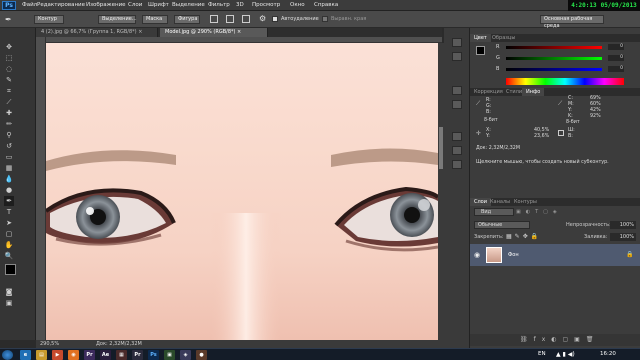 The image size is (640, 360). What do you see at coordinates (9, 157) in the screenshot?
I see `eraser-tool-icon: ▭` at bounding box center [9, 157].